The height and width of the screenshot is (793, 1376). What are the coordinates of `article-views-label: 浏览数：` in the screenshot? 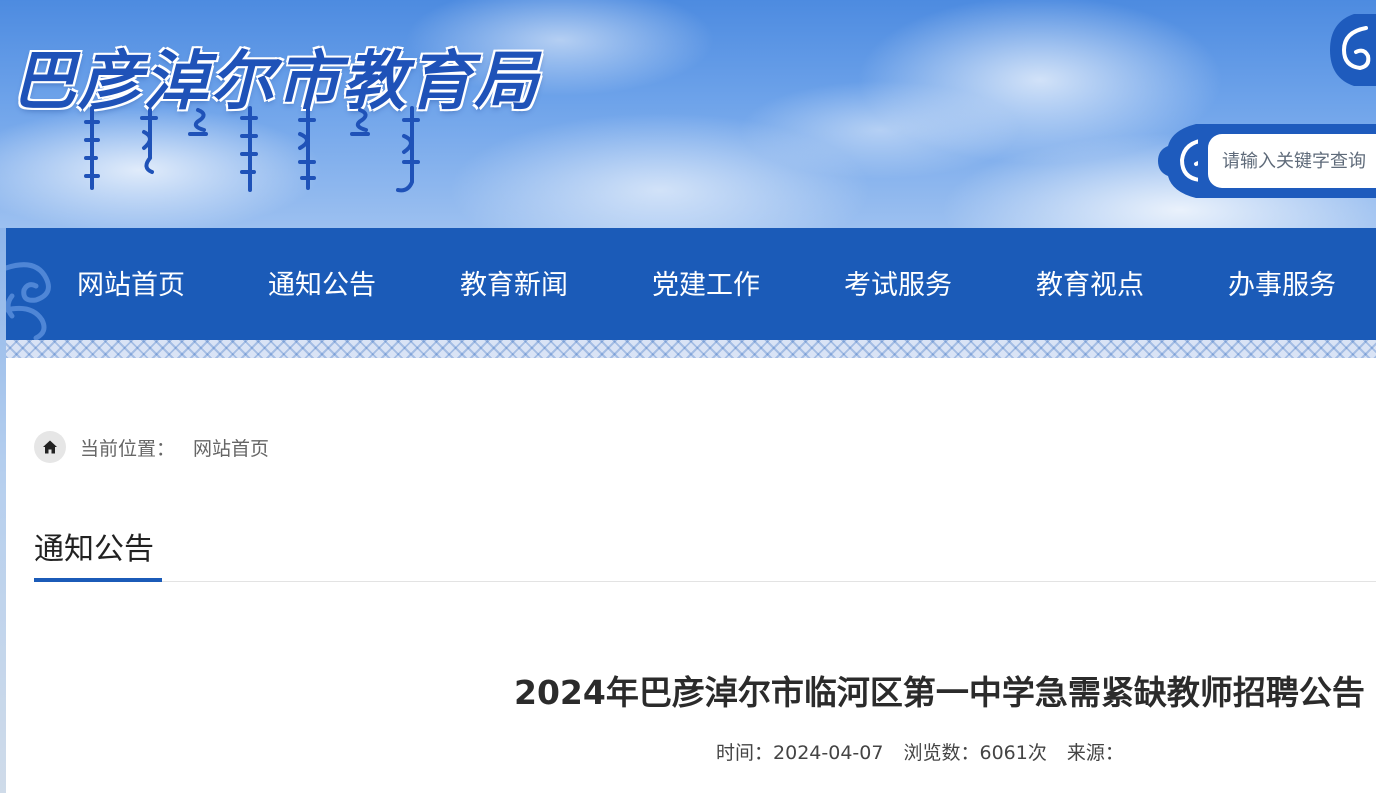 It's located at (941, 753).